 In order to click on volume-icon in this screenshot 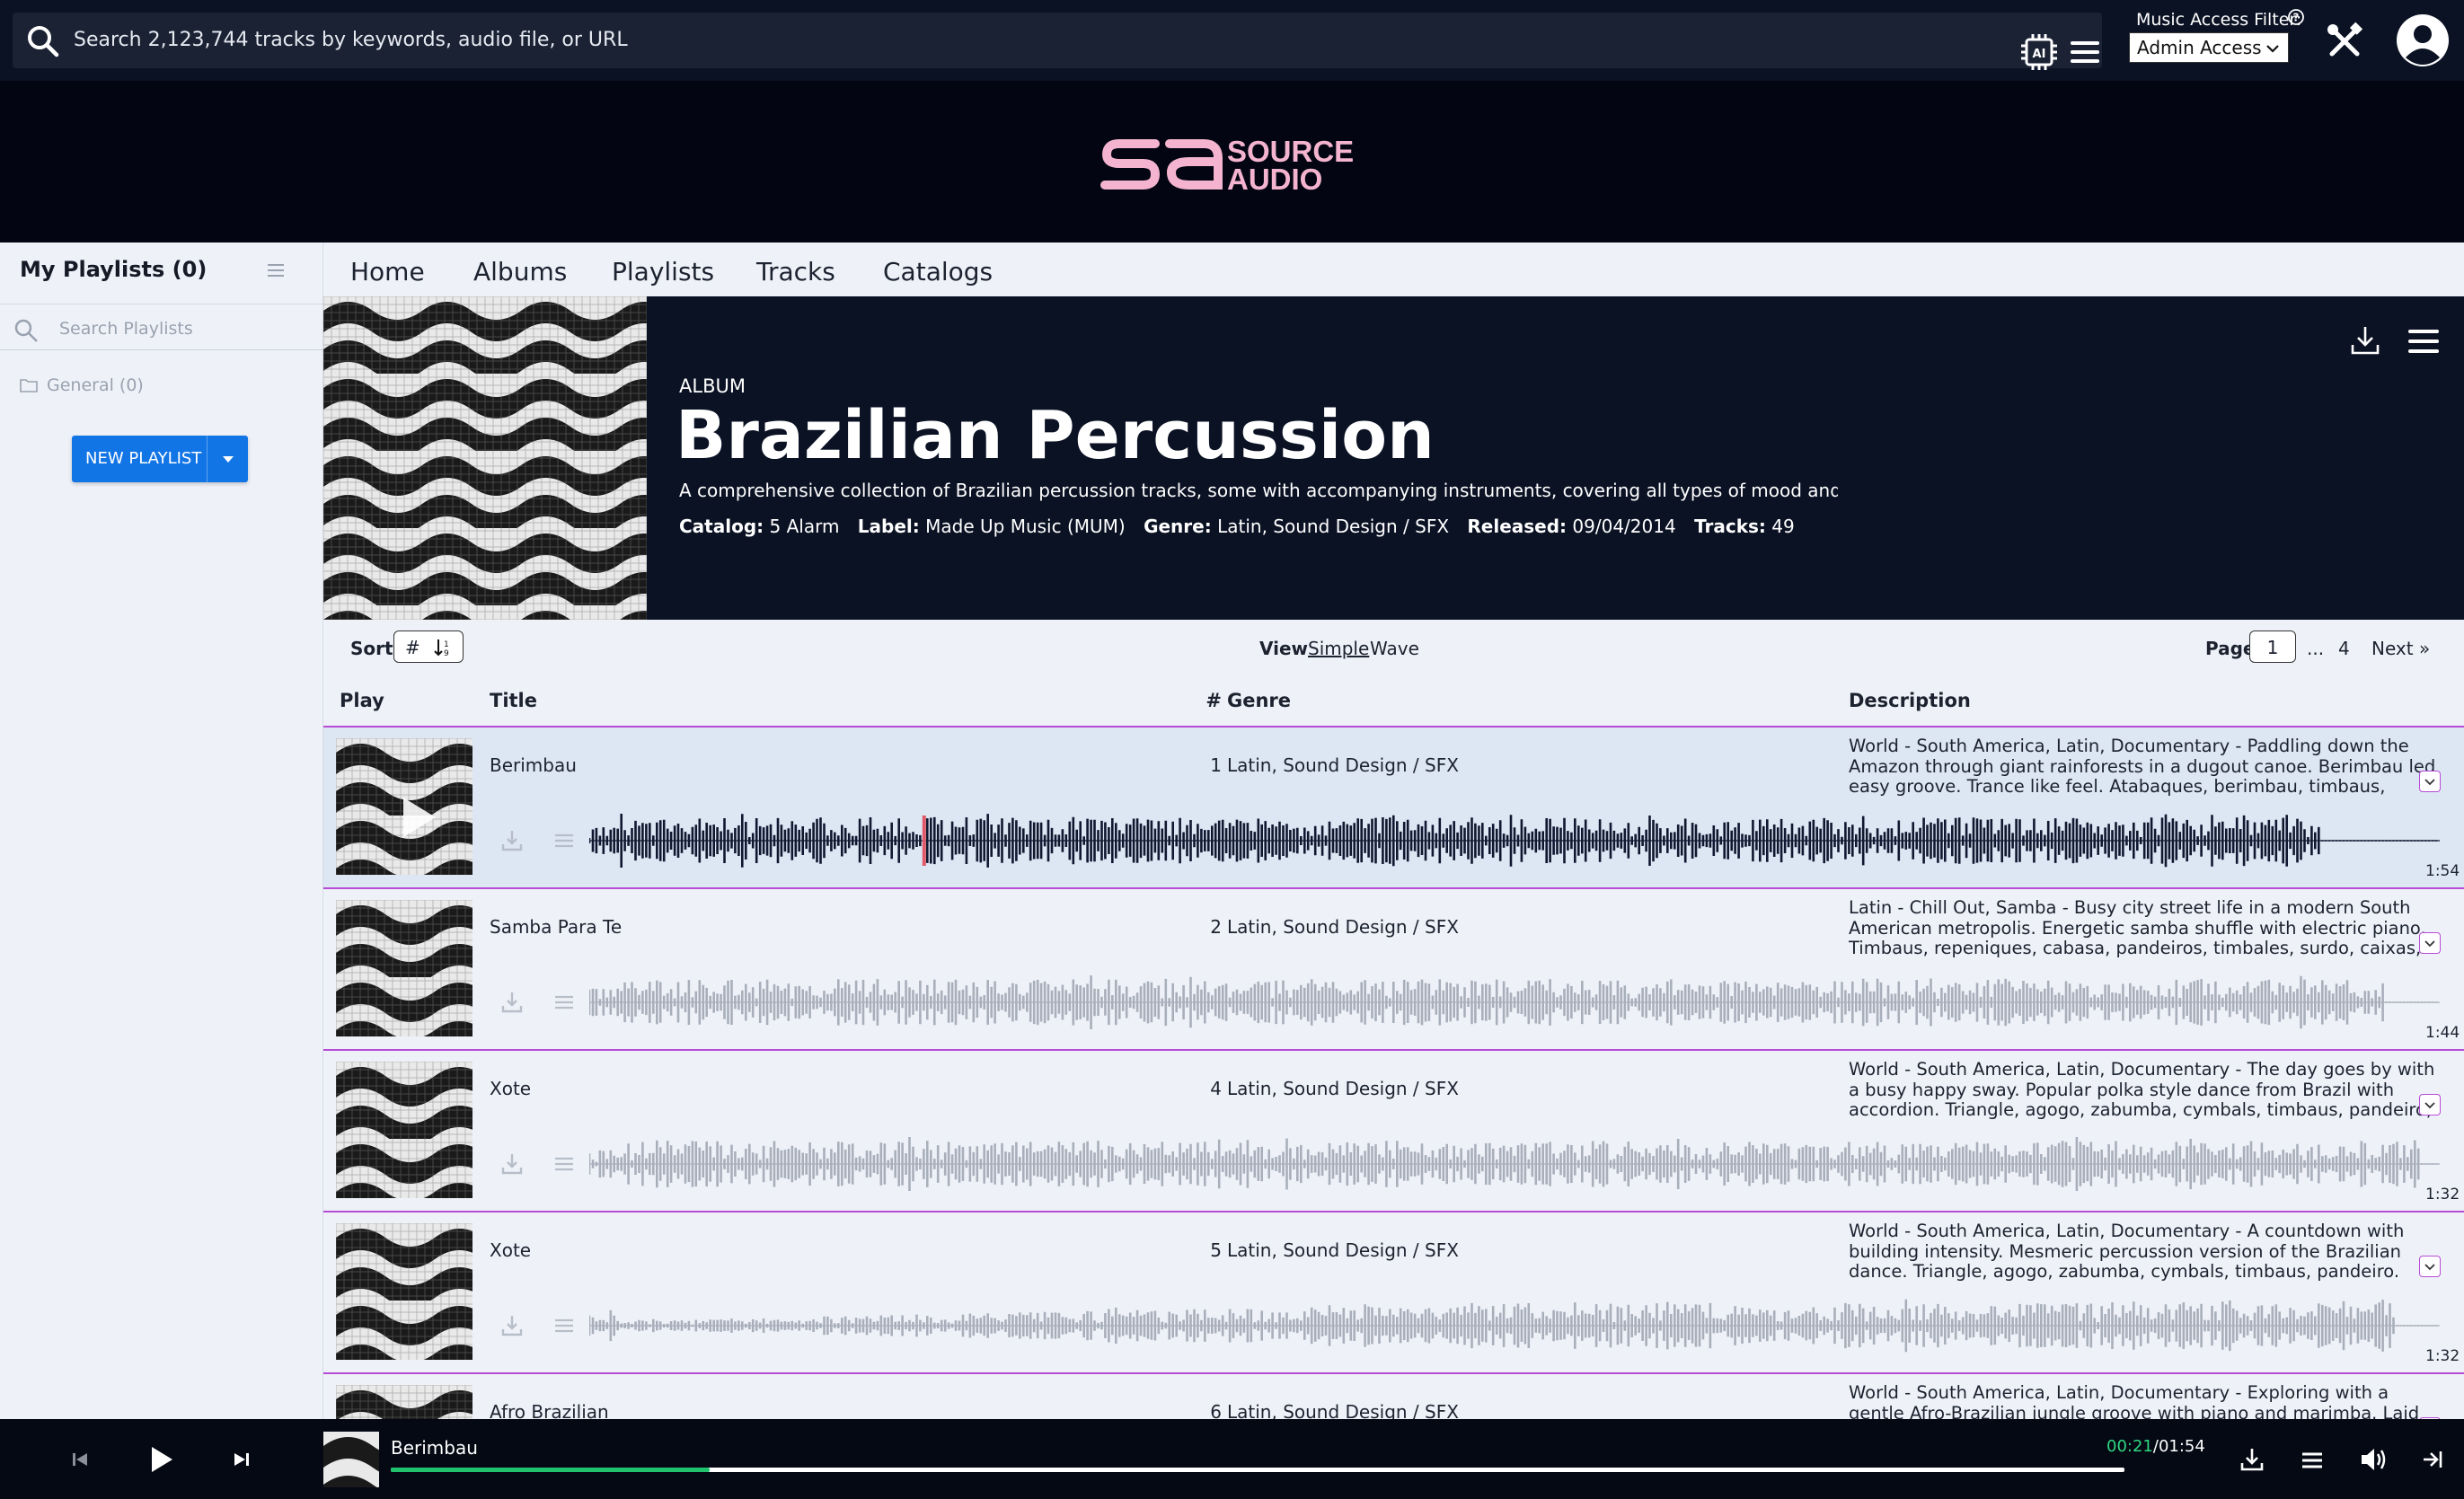, I will do `click(2373, 1459)`.